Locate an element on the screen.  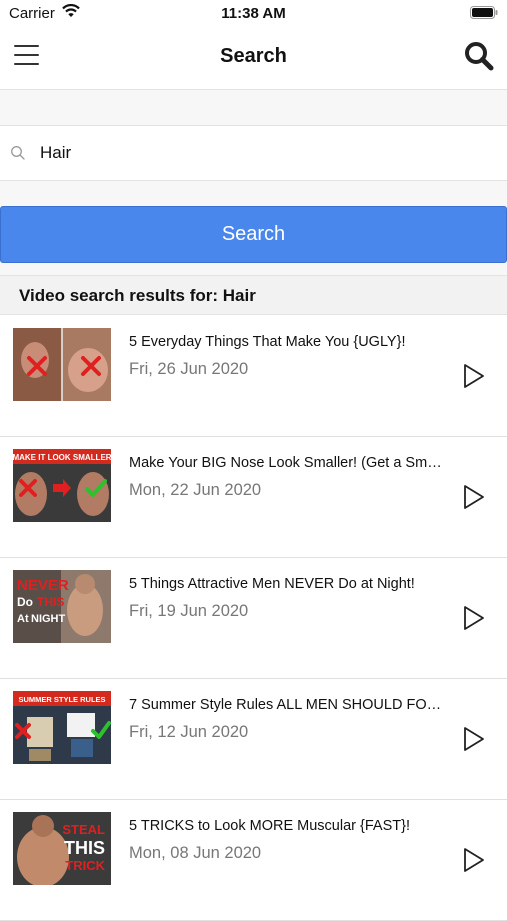
thumbnail-caption: MAKE IT LOOK SMALLER is located at coordinates (62, 457).